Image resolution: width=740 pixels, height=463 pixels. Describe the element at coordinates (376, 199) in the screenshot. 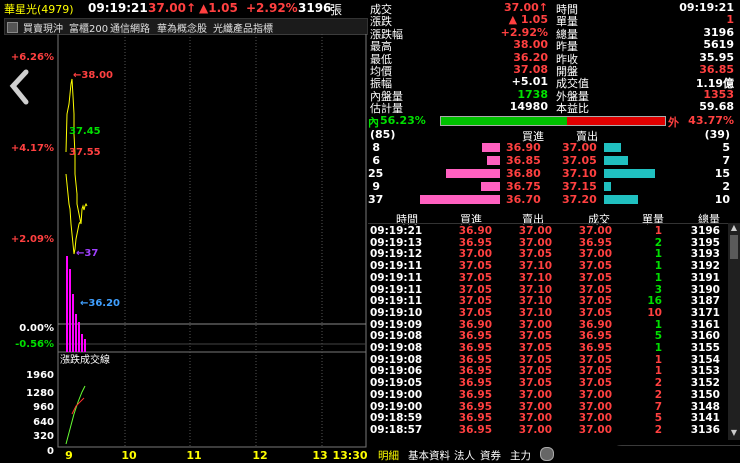

I see `bid-qty: 37` at that location.